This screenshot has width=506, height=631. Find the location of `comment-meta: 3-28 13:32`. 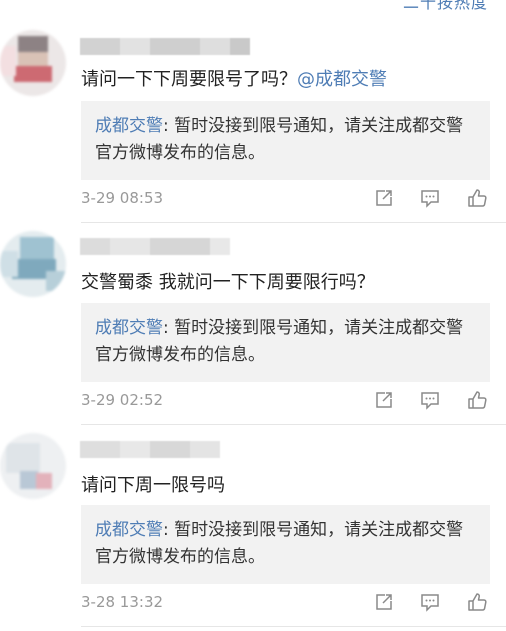

comment-meta: 3-28 13:32 is located at coordinates (285, 602).